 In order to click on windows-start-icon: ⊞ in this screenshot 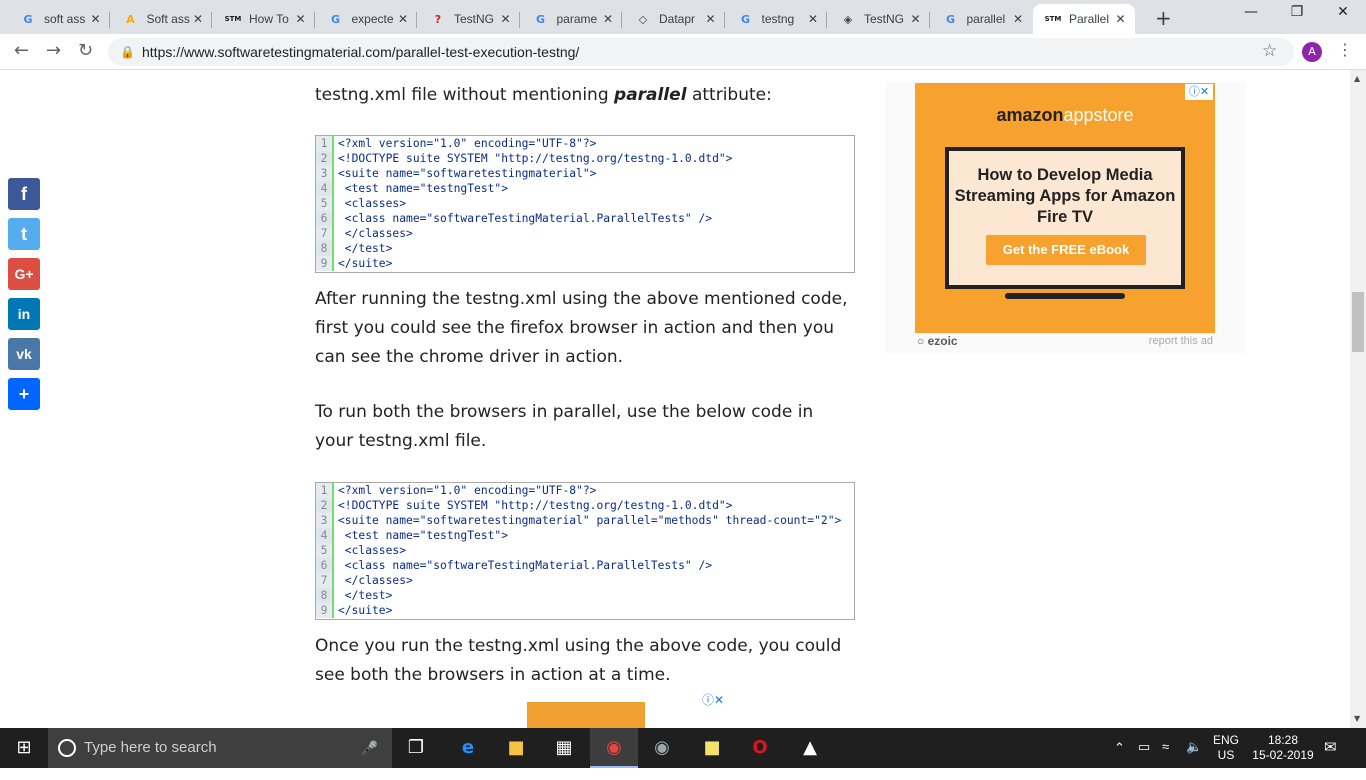, I will do `click(24, 748)`.